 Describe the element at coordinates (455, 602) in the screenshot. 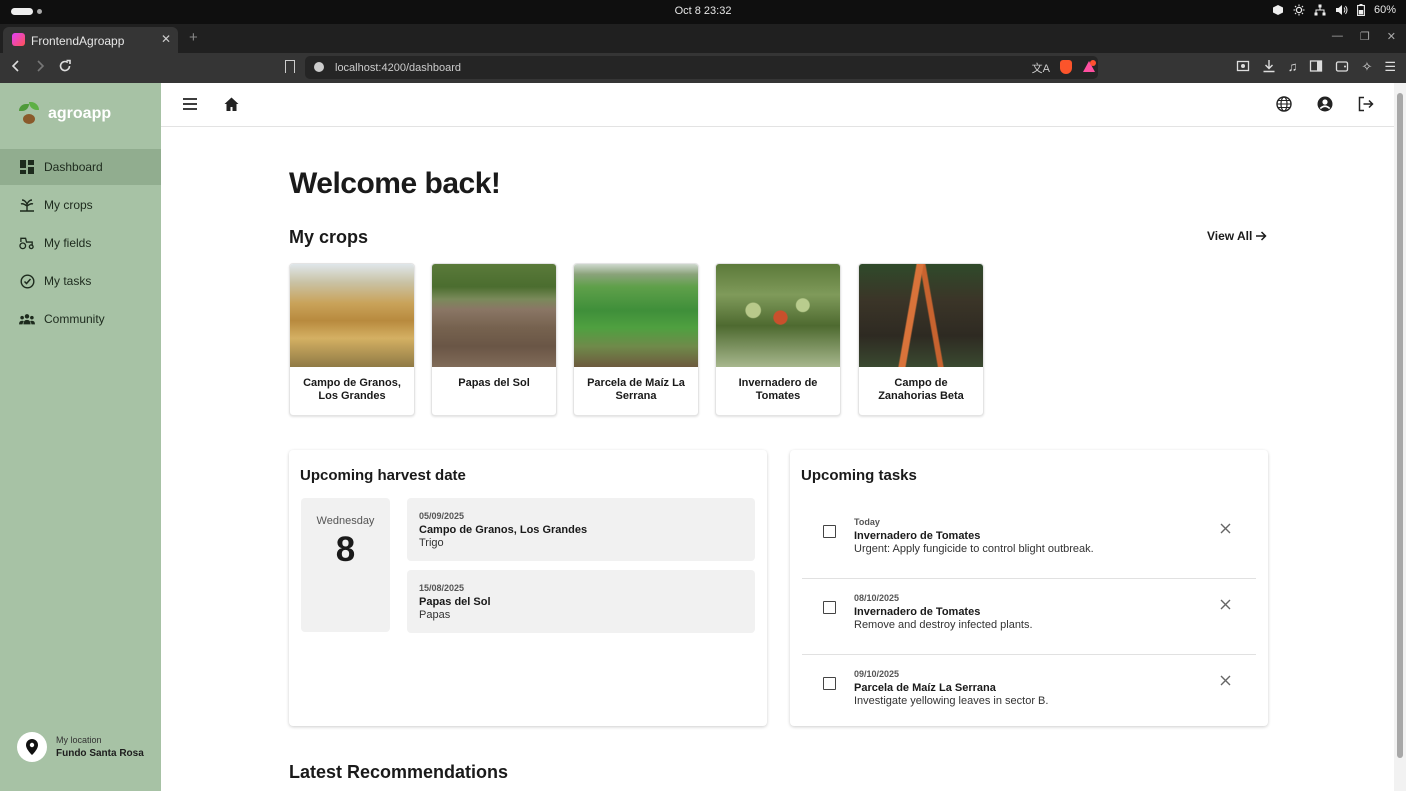

I see `harvest-field: Papas del Sol` at that location.